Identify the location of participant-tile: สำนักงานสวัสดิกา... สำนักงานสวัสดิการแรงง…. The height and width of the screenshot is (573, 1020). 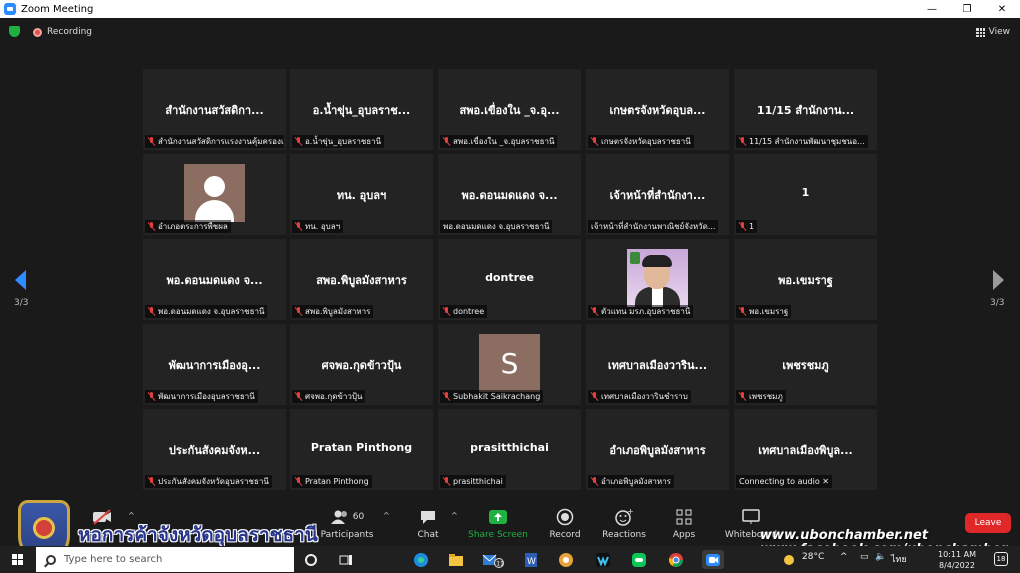
(214, 109).